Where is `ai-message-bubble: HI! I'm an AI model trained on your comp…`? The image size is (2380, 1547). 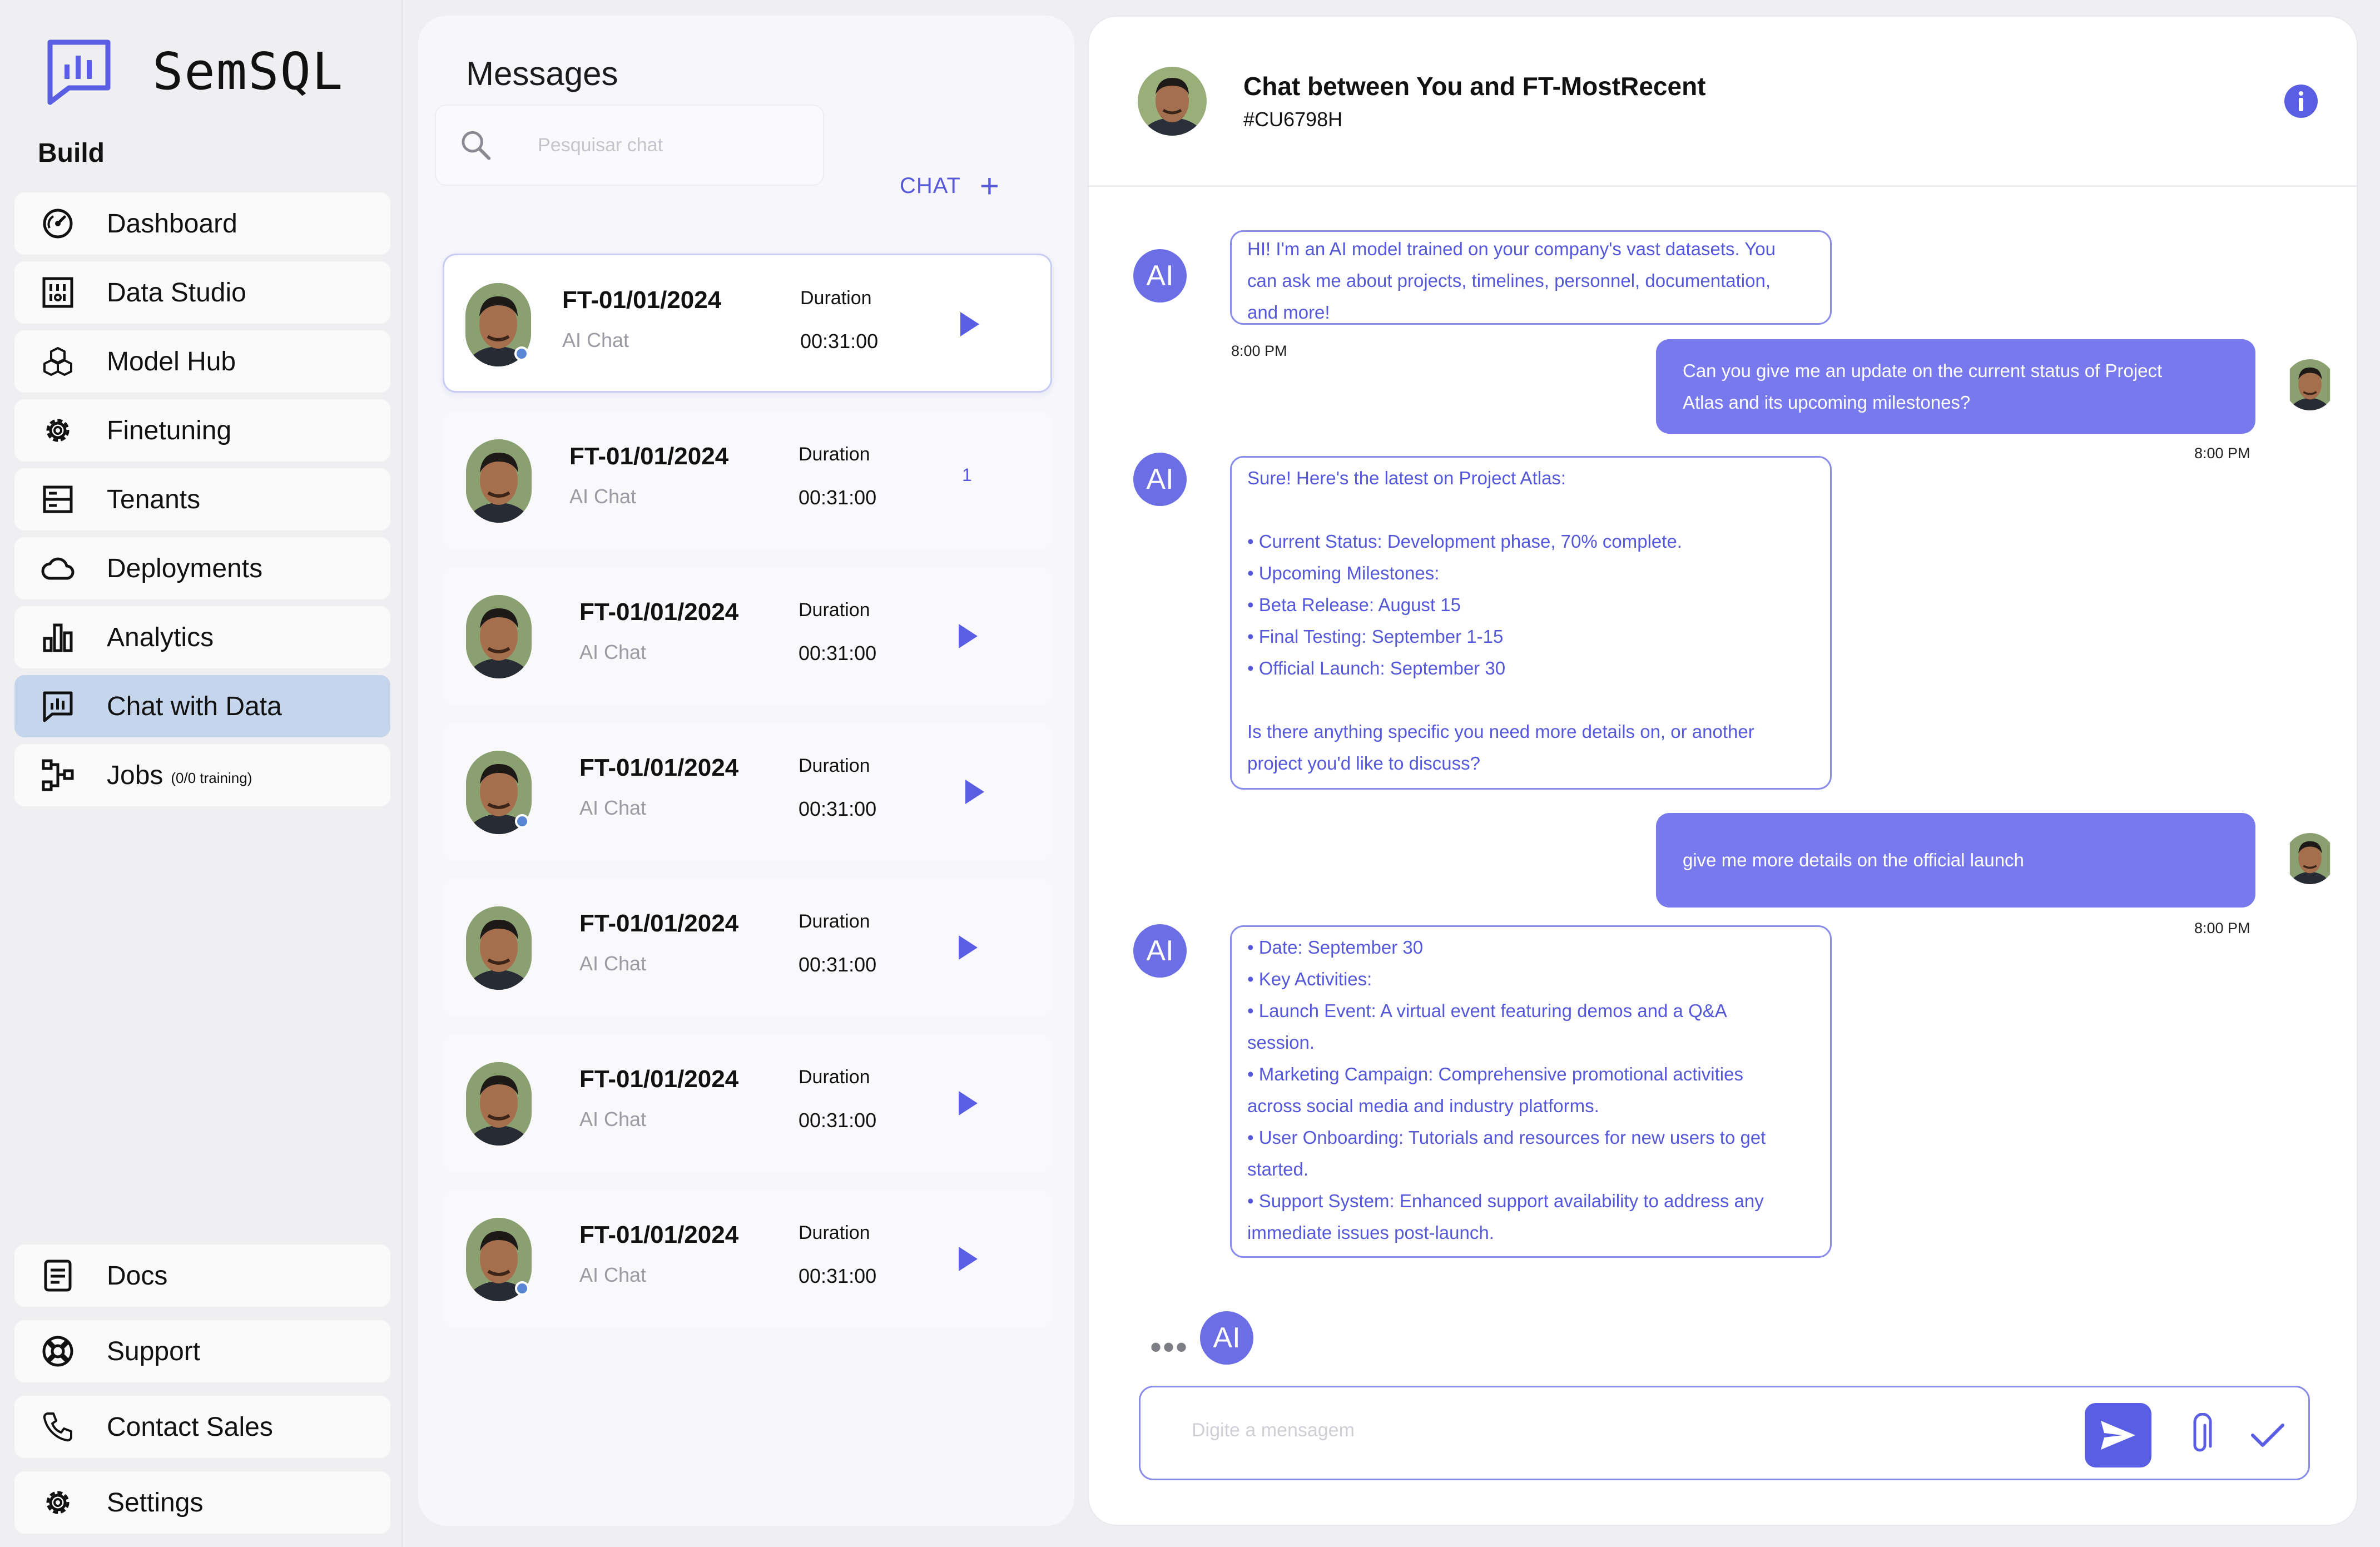 ai-message-bubble: HI! I'm an AI model trained on your comp… is located at coordinates (1531, 277).